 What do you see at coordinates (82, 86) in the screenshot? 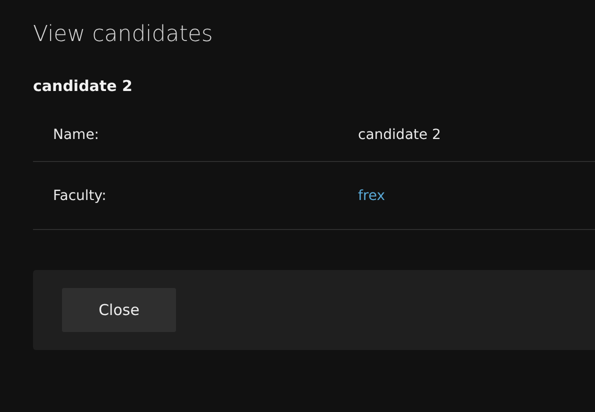
I see `candidate-heading: candidate 2` at bounding box center [82, 86].